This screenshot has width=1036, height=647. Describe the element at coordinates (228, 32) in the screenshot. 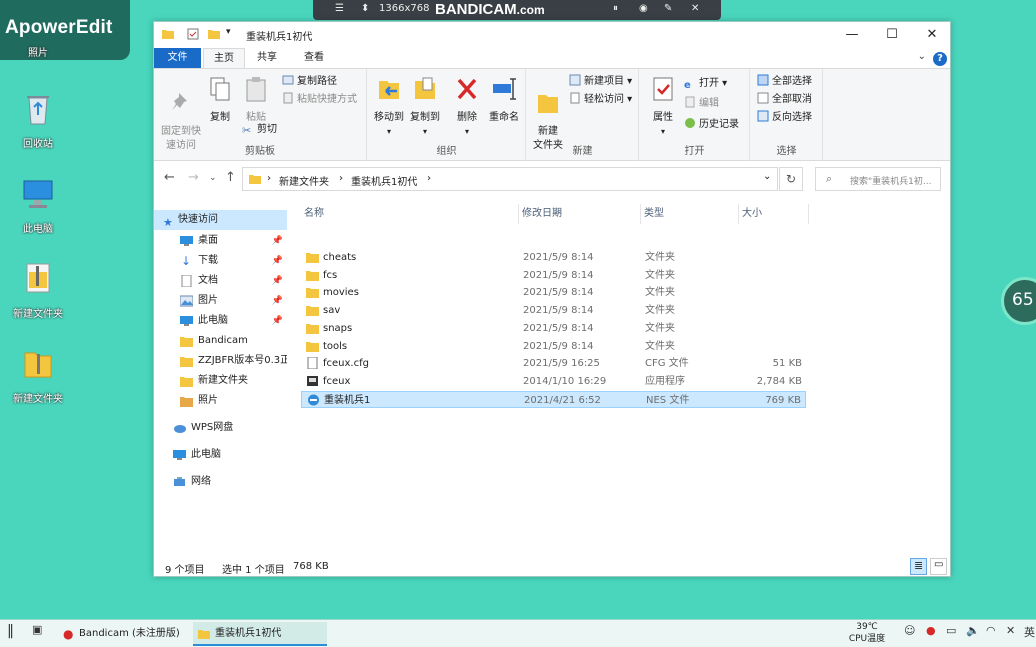

I see `quick-access-dropdown-icon: ▾` at that location.